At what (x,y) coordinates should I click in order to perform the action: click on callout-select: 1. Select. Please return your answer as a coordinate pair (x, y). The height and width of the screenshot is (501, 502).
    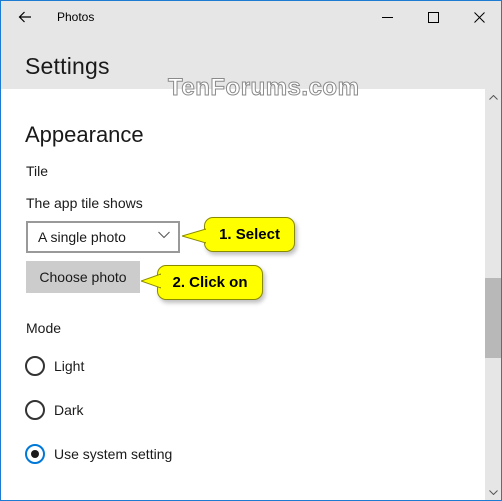
    Looking at the image, I should click on (249, 234).